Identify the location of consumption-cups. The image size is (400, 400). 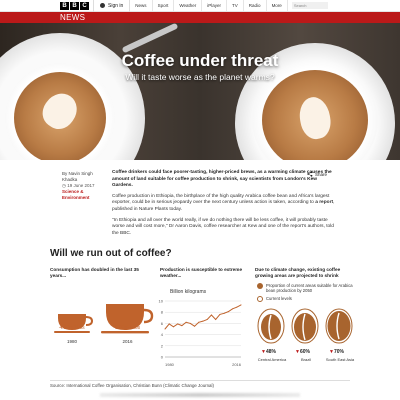
(104, 319).